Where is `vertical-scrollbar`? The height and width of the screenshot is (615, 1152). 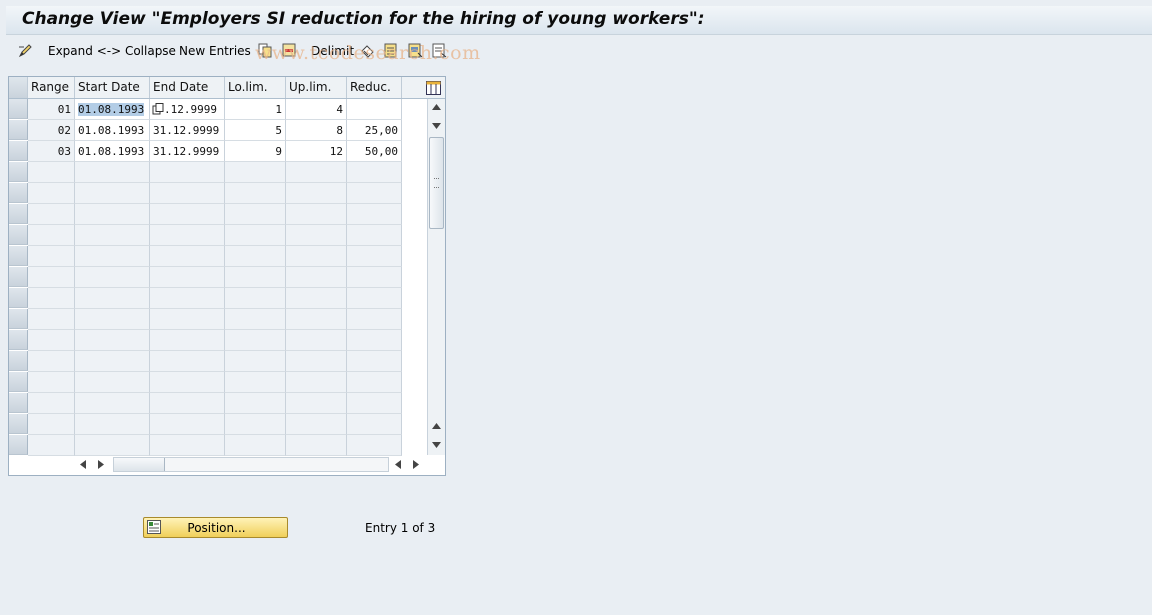
vertical-scrollbar is located at coordinates (436, 277).